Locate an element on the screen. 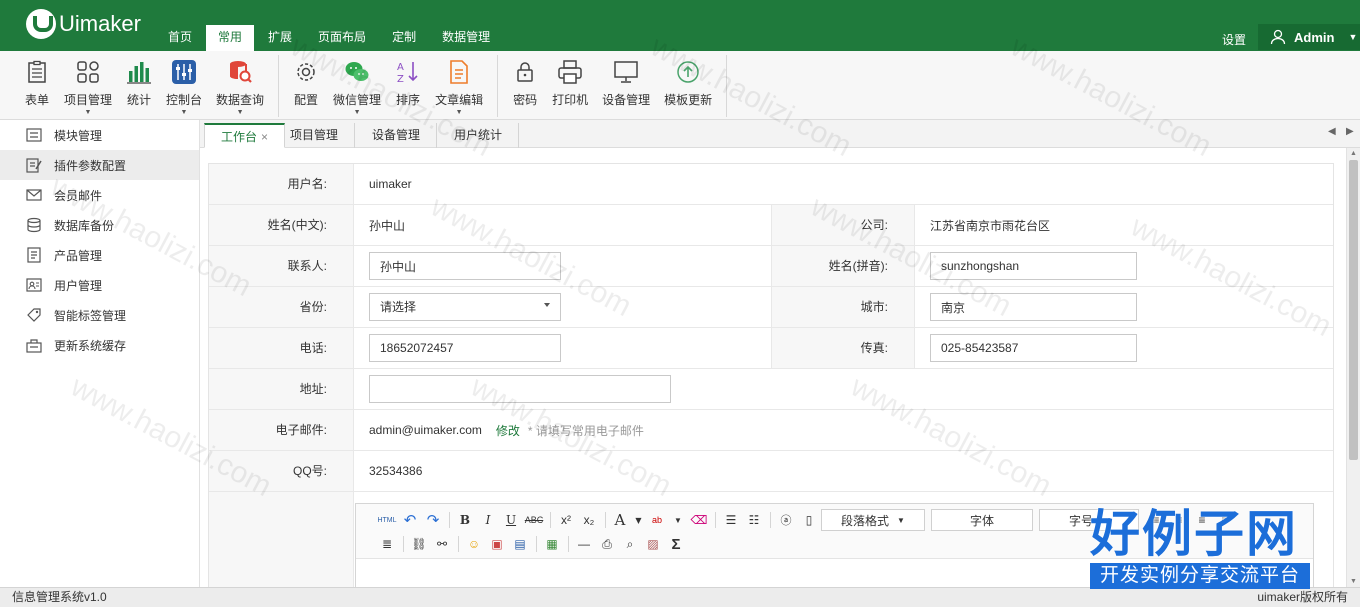 The width and height of the screenshot is (1360, 607). top-nav-layout: 页面布局 is located at coordinates (342, 38).